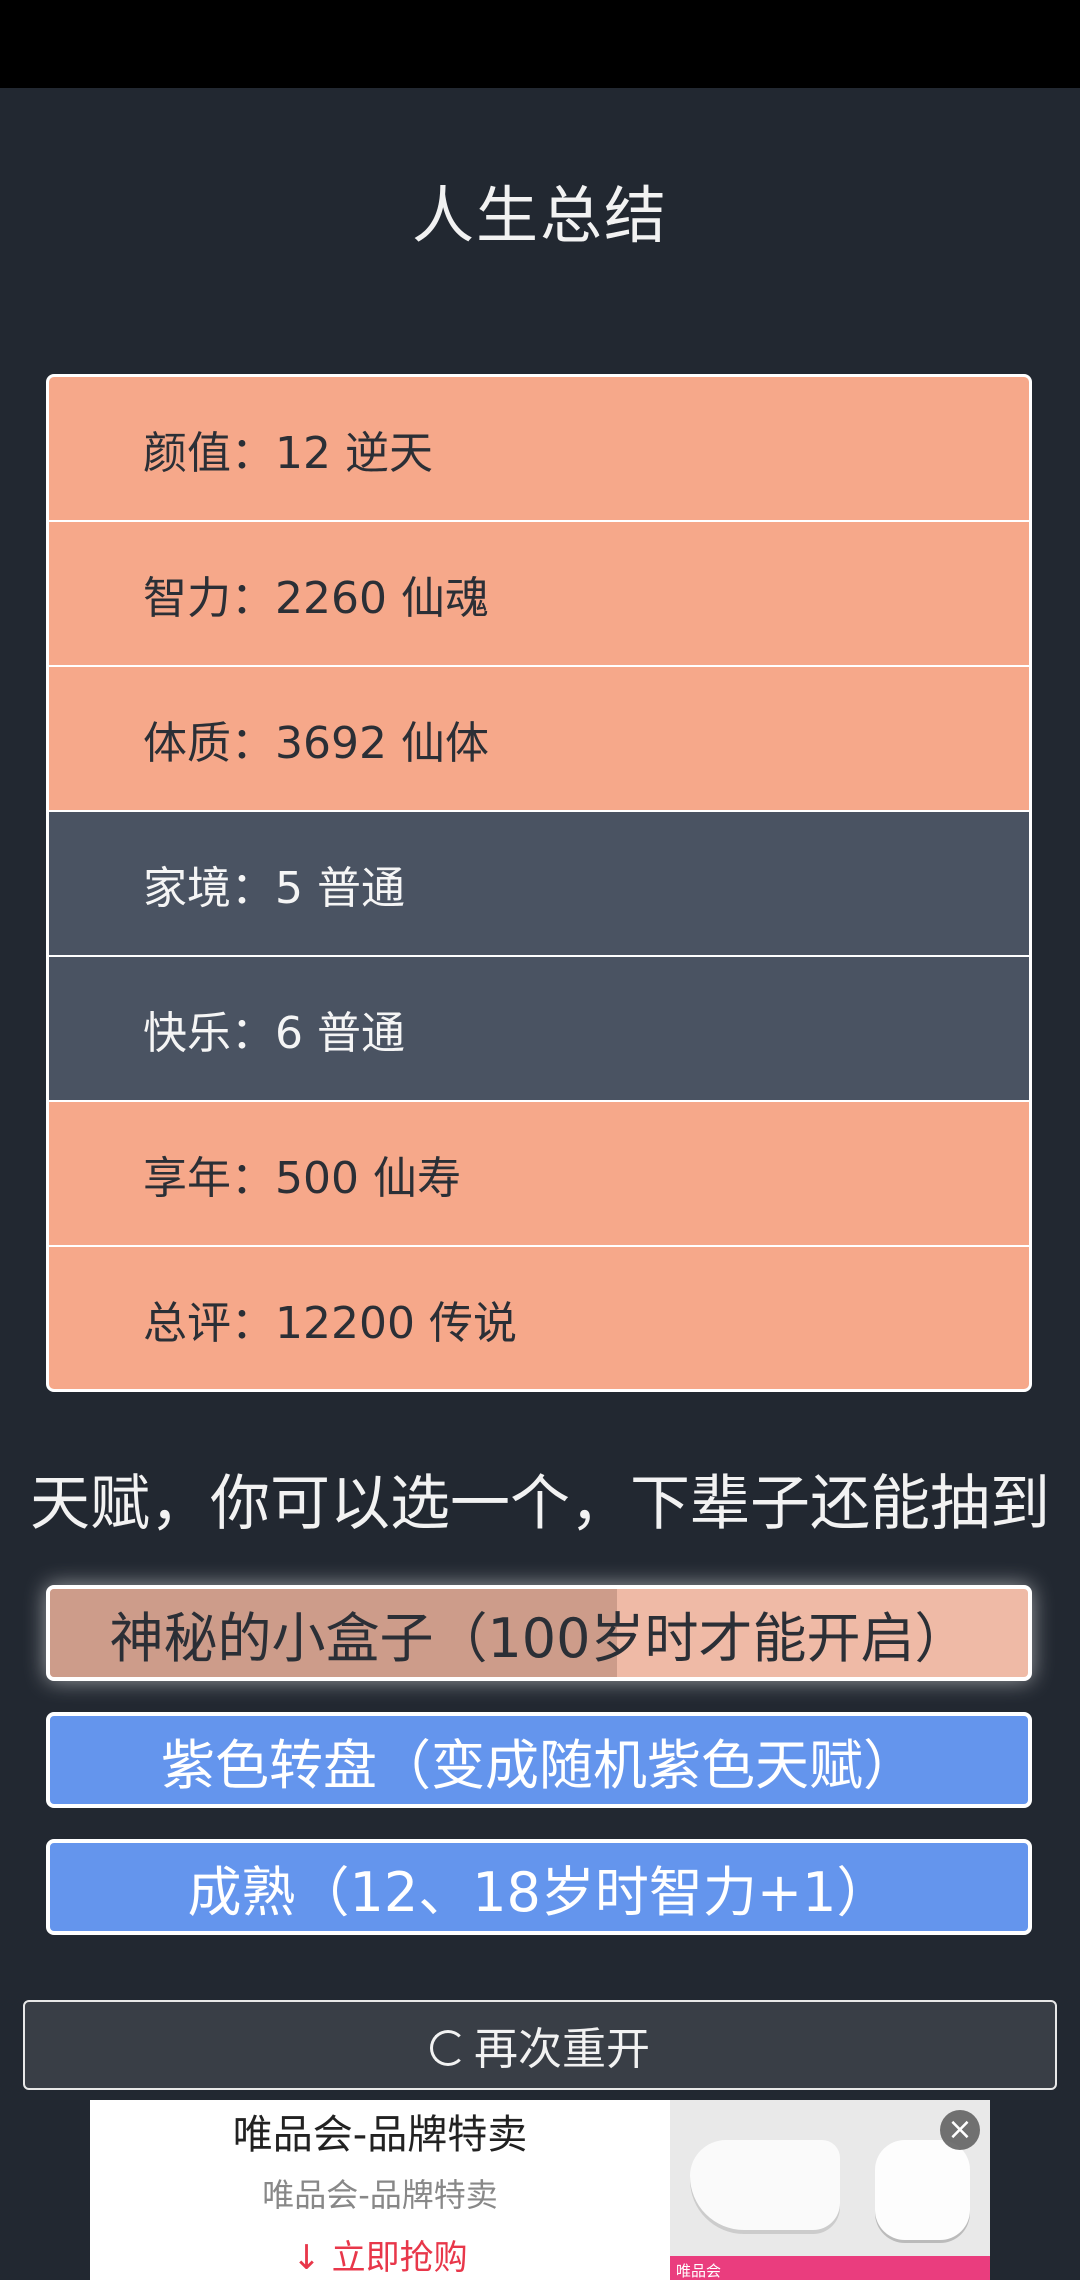  What do you see at coordinates (699, 2271) in the screenshot?
I see `ad-image-brand: 唯品会` at bounding box center [699, 2271].